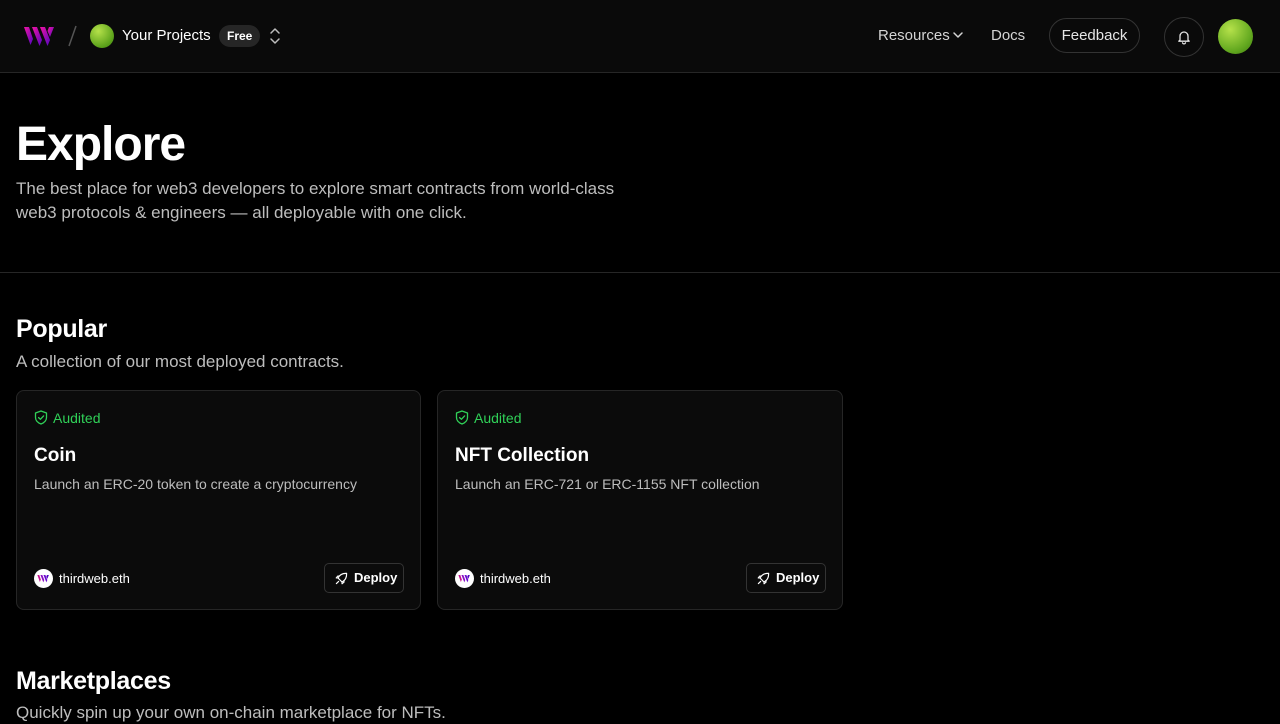 This screenshot has width=1280, height=724. I want to click on chevron-down-icon, so click(958, 35).